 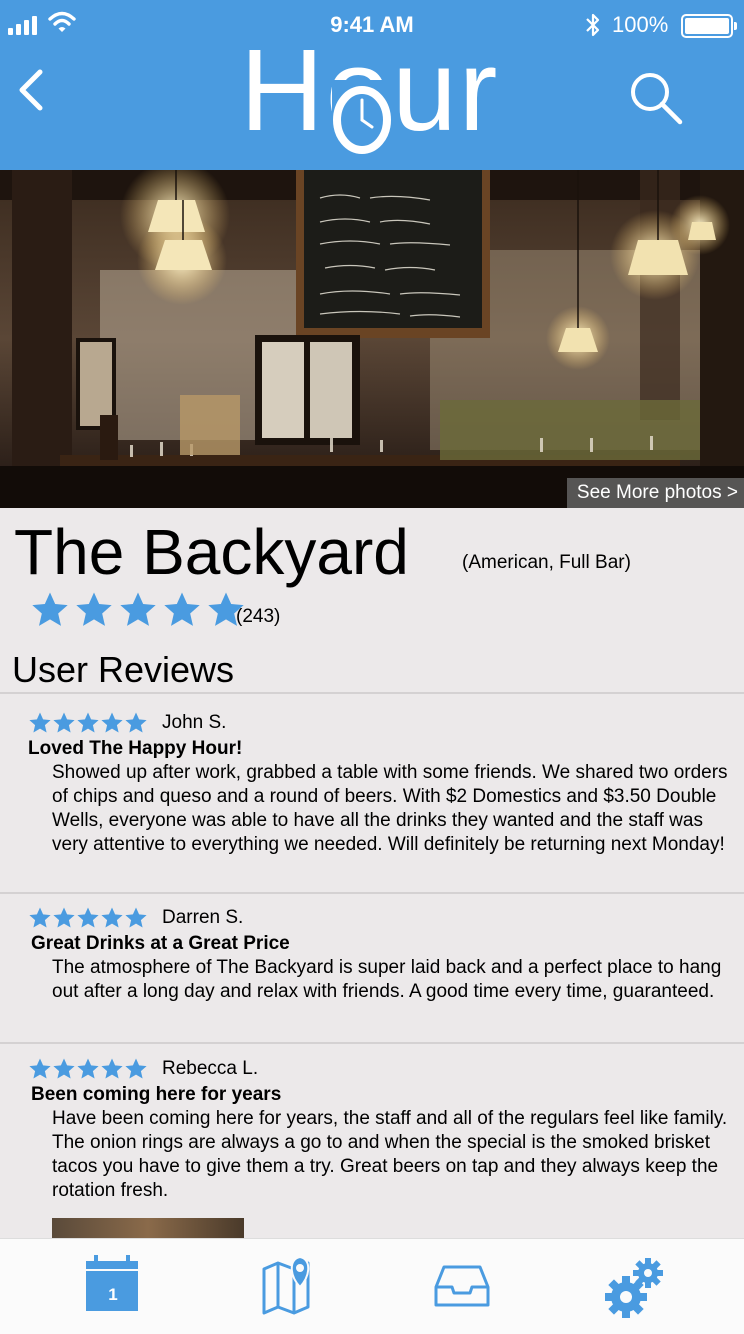 What do you see at coordinates (194, 723) in the screenshot?
I see `review-author: John S.` at bounding box center [194, 723].